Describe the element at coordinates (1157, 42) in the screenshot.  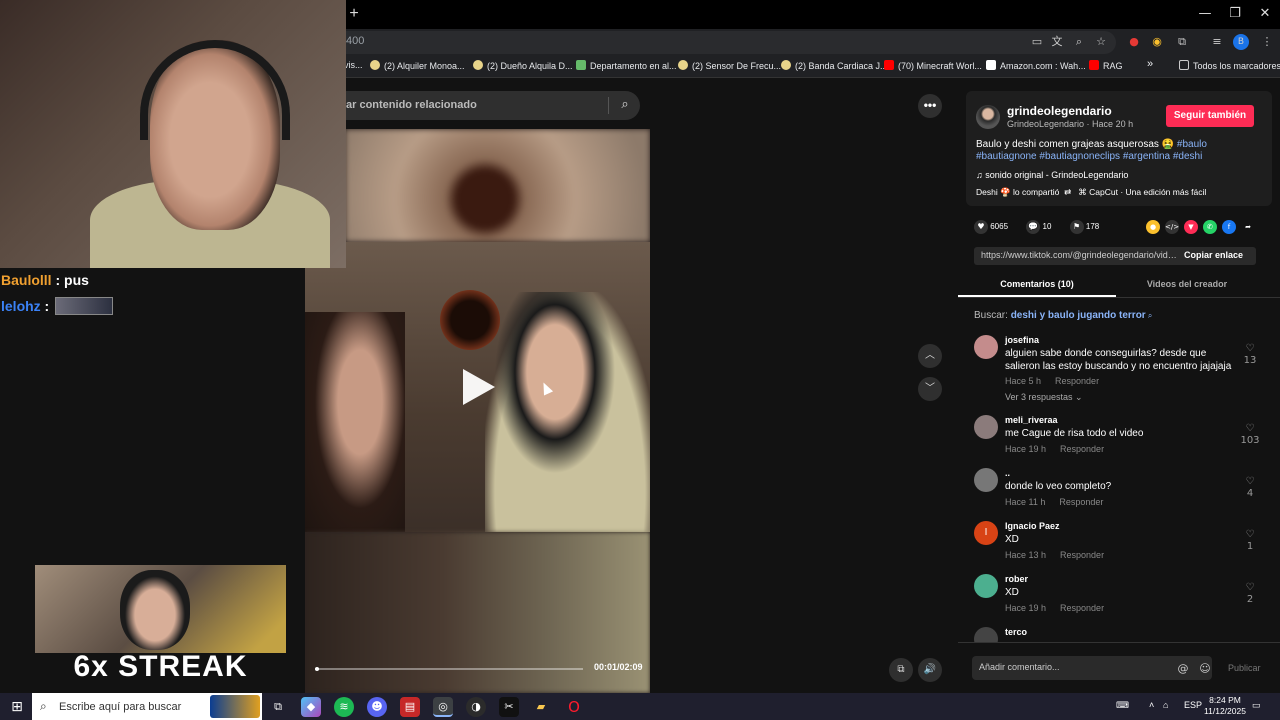
I see `color-extension-icon: ◉` at that location.